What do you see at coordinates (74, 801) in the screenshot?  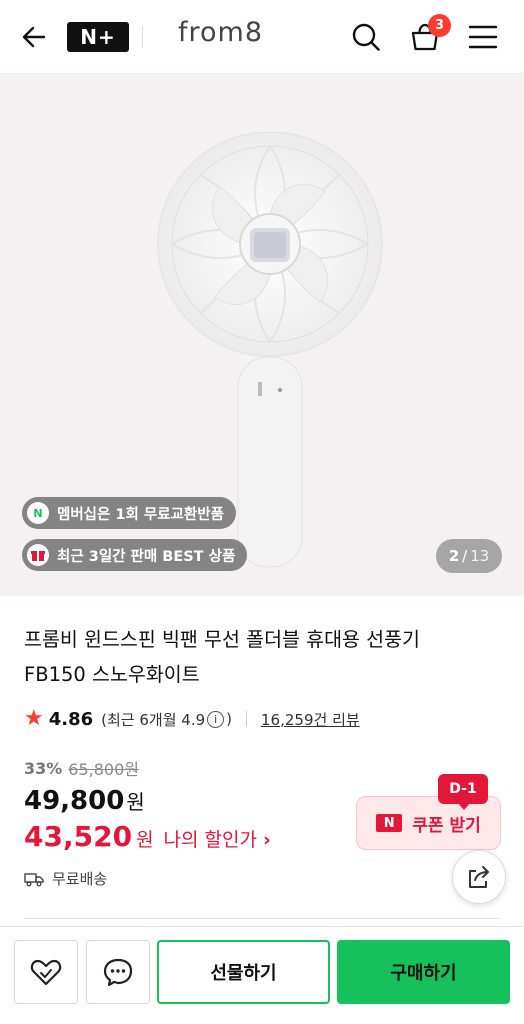 I see `sale-price-value: 49,800` at bounding box center [74, 801].